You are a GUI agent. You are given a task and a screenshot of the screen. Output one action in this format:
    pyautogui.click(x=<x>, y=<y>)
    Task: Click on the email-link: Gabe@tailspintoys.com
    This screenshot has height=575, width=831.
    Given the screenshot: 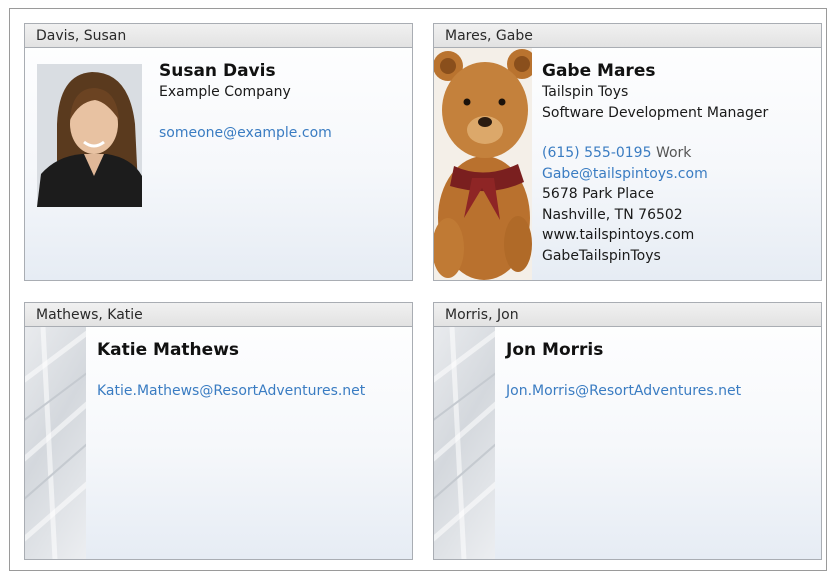 What is the action you would take?
    pyautogui.click(x=655, y=174)
    